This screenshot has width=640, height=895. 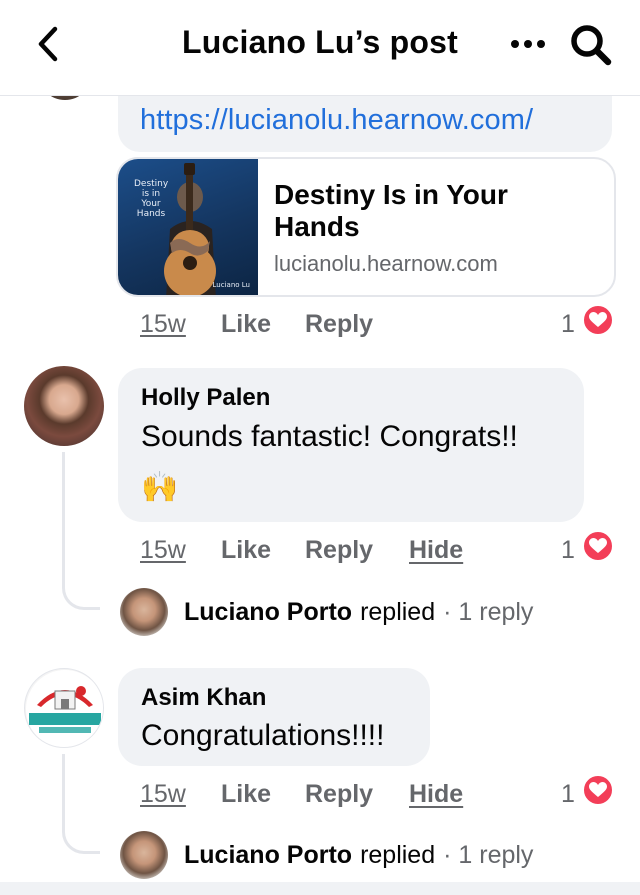 I want to click on comment-text: Sounds fantastic! Congrats!!, so click(x=329, y=436).